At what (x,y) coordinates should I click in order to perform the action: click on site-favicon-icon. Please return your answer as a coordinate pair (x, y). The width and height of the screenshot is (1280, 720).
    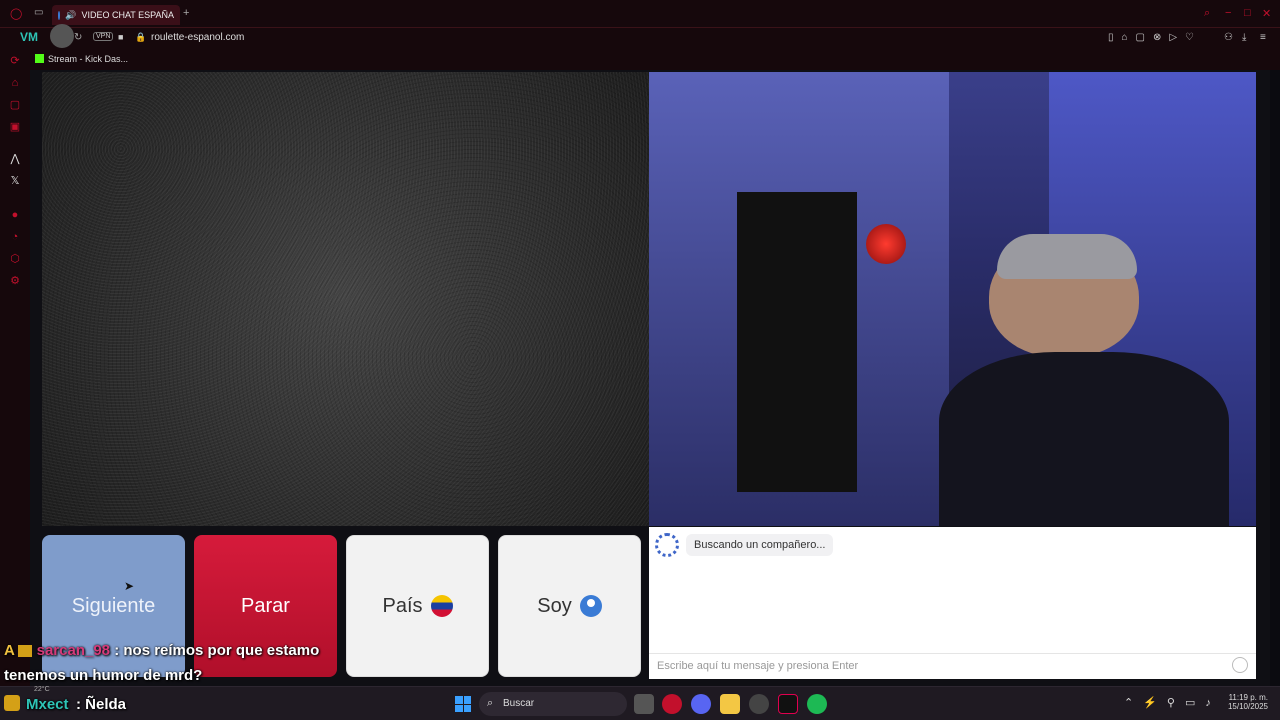
    Looking at the image, I should click on (59, 15).